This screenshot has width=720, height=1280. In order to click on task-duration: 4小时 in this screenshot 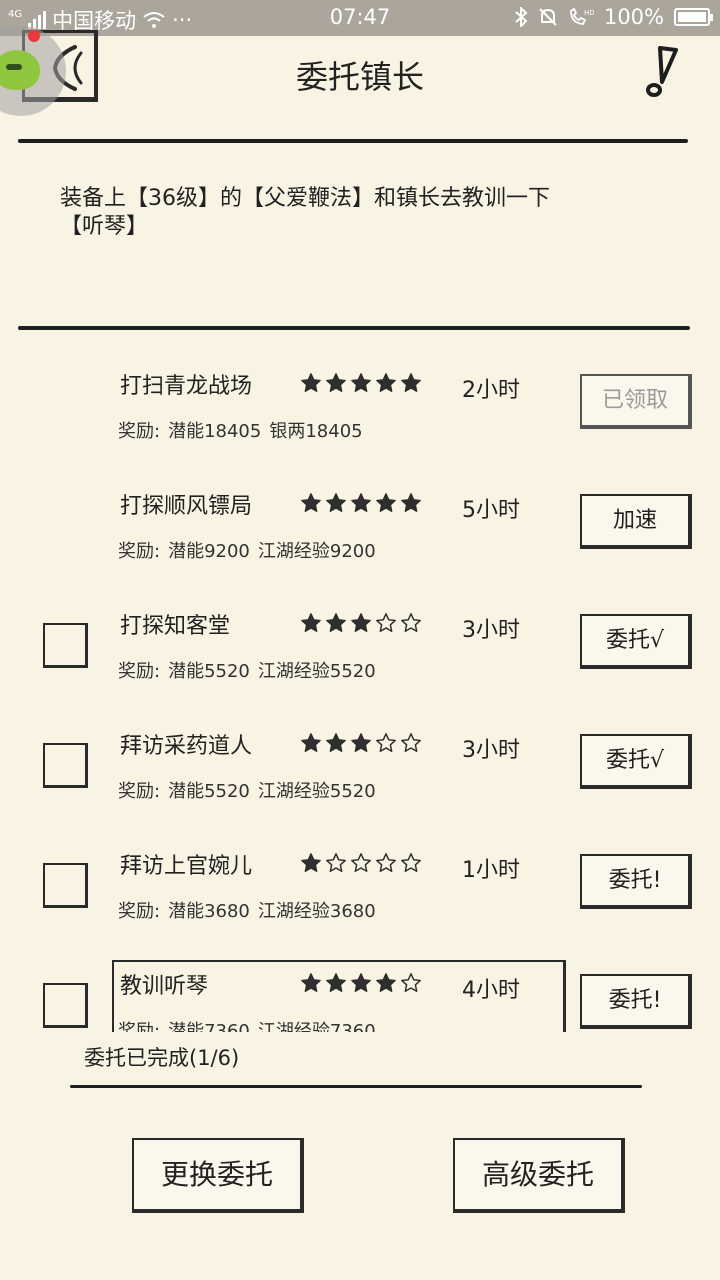, I will do `click(491, 990)`.